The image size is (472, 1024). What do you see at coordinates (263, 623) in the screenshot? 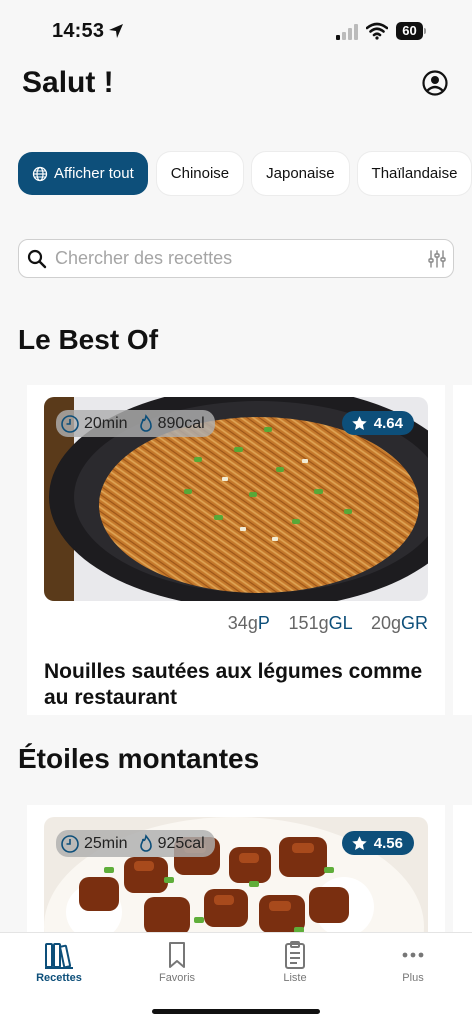
I see `protein-unit: P` at bounding box center [263, 623].